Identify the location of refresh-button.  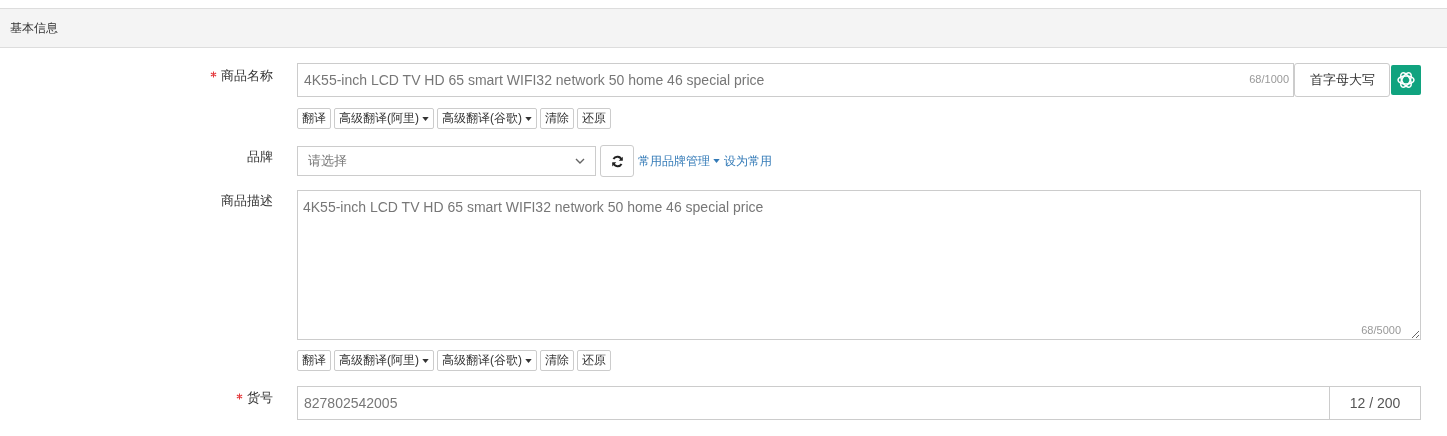
(617, 161).